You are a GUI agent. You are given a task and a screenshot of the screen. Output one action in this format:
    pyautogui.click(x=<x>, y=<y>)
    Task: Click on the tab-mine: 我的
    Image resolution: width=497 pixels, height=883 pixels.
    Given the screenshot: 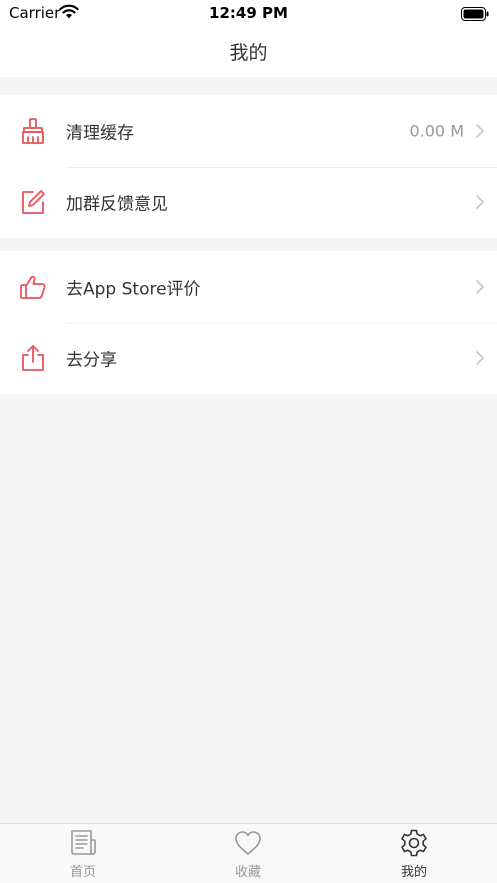 What is the action you would take?
    pyautogui.click(x=414, y=853)
    